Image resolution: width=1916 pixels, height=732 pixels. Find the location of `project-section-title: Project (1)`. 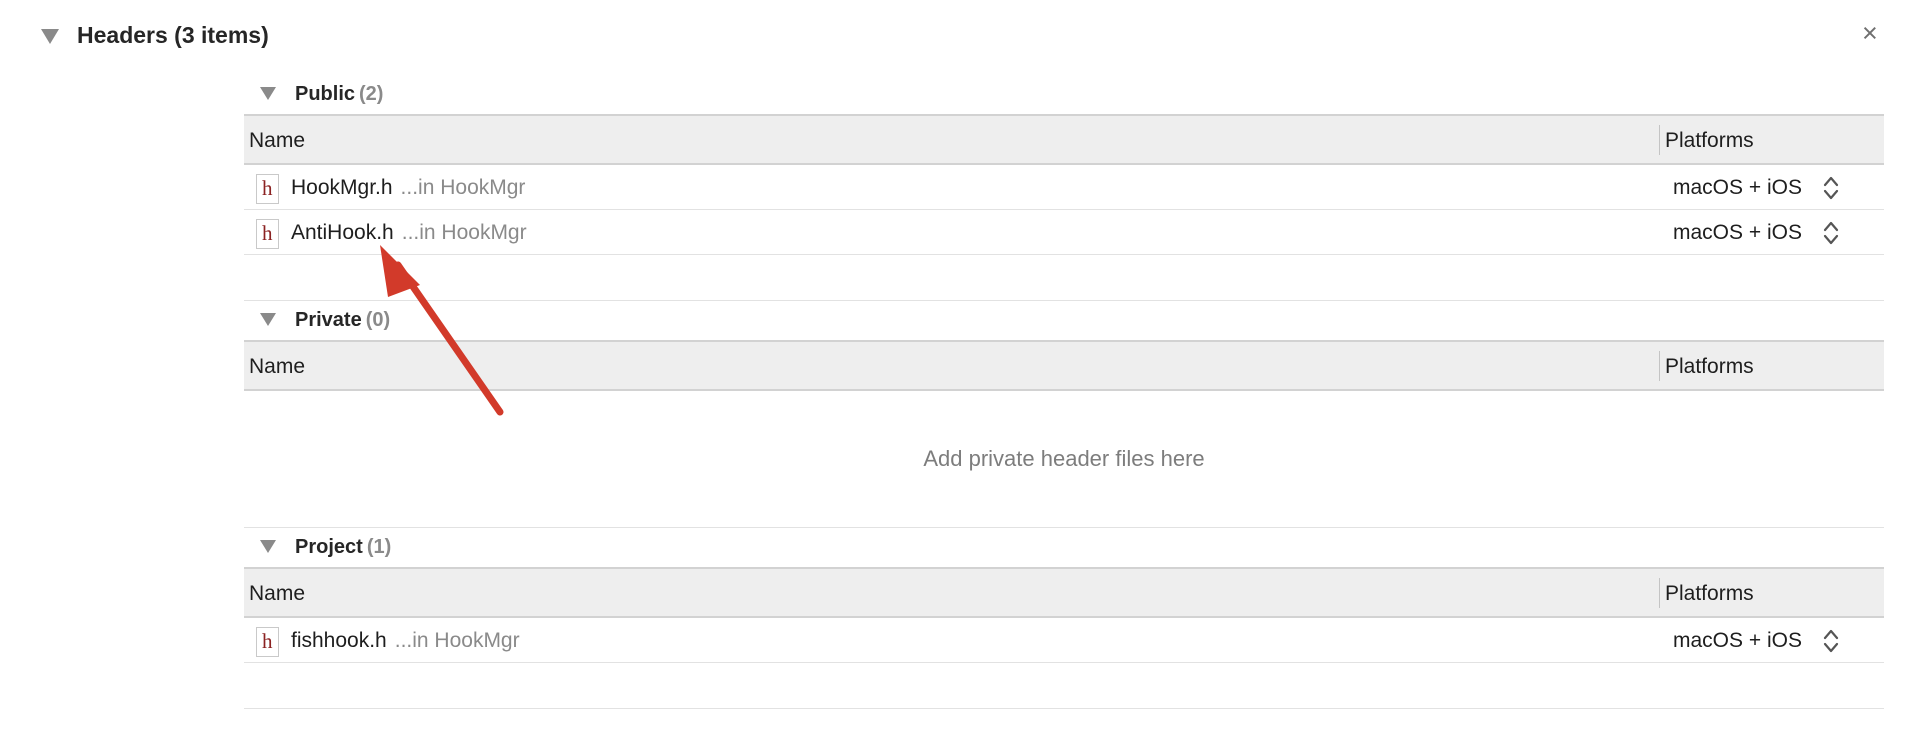

project-section-title: Project (1) is located at coordinates (343, 547).